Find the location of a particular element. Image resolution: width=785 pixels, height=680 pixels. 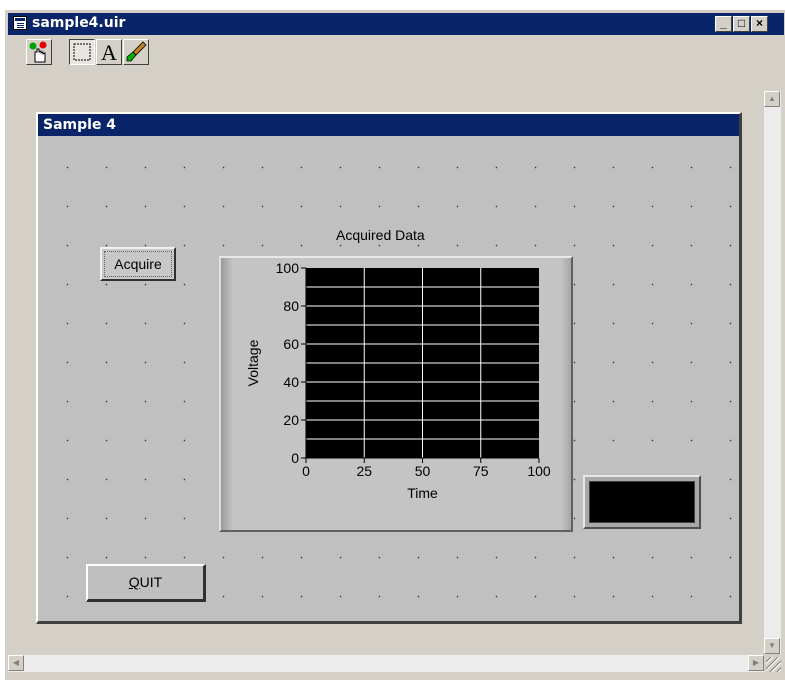

x-tick-label: 100 is located at coordinates (539, 471).